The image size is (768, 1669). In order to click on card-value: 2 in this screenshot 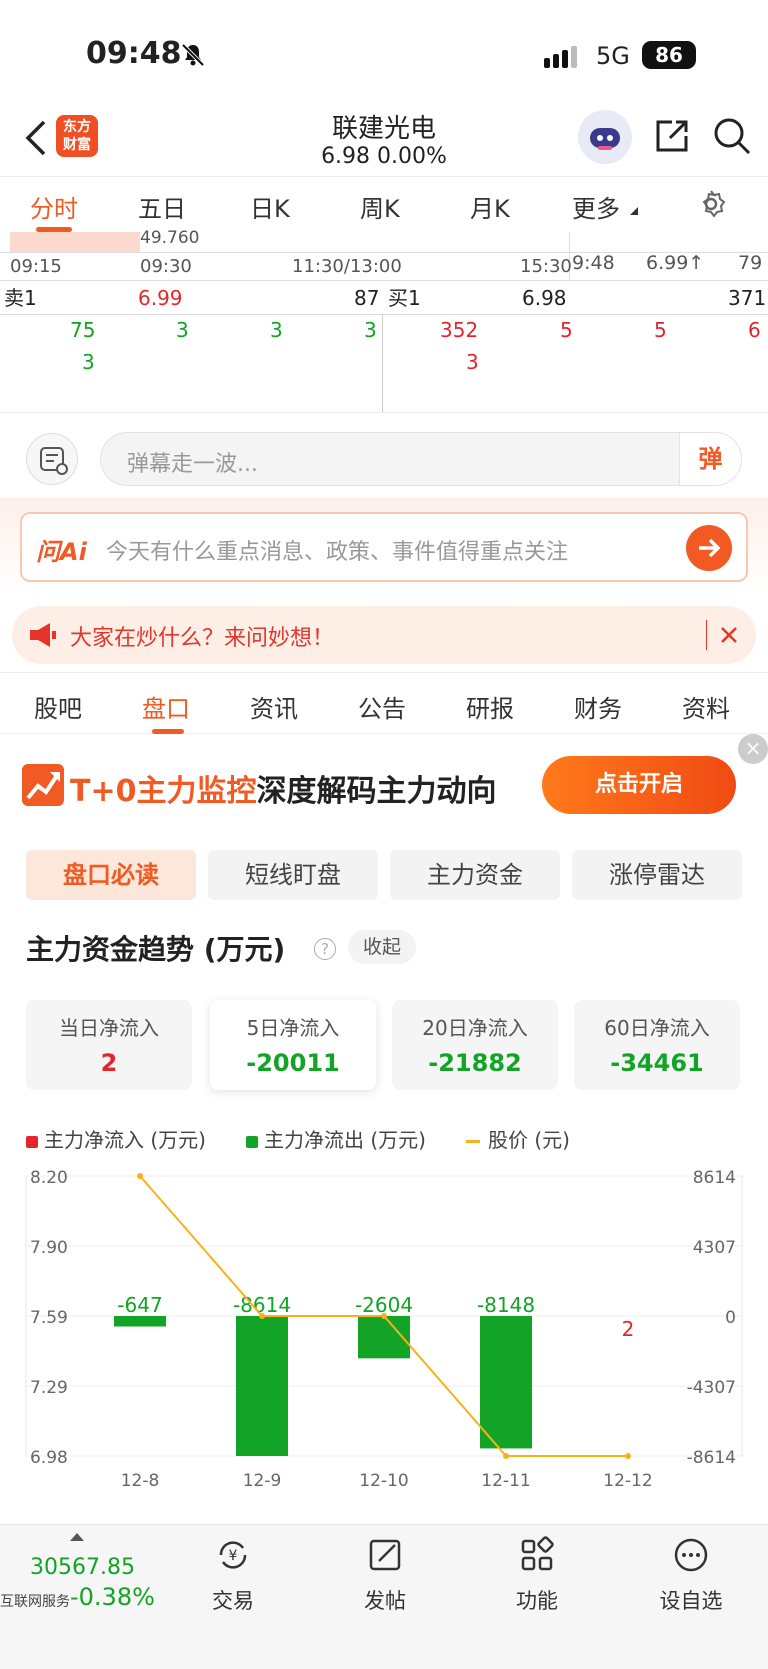, I will do `click(109, 1063)`.